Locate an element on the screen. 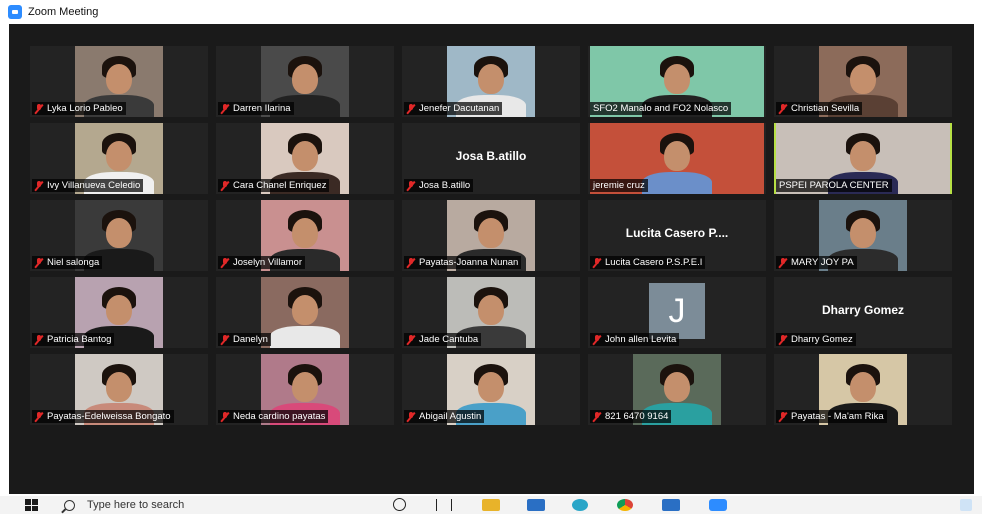 The width and height of the screenshot is (982, 514). participant-tile: Lyka Lorio Pableo is located at coordinates (119, 81).